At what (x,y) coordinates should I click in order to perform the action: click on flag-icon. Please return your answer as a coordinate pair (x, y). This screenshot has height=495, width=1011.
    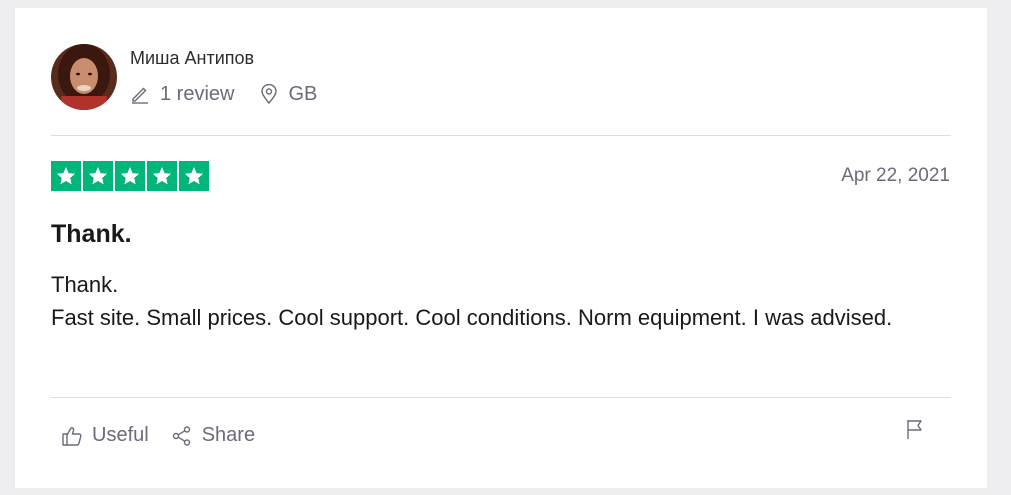
    Looking at the image, I should click on (914, 429).